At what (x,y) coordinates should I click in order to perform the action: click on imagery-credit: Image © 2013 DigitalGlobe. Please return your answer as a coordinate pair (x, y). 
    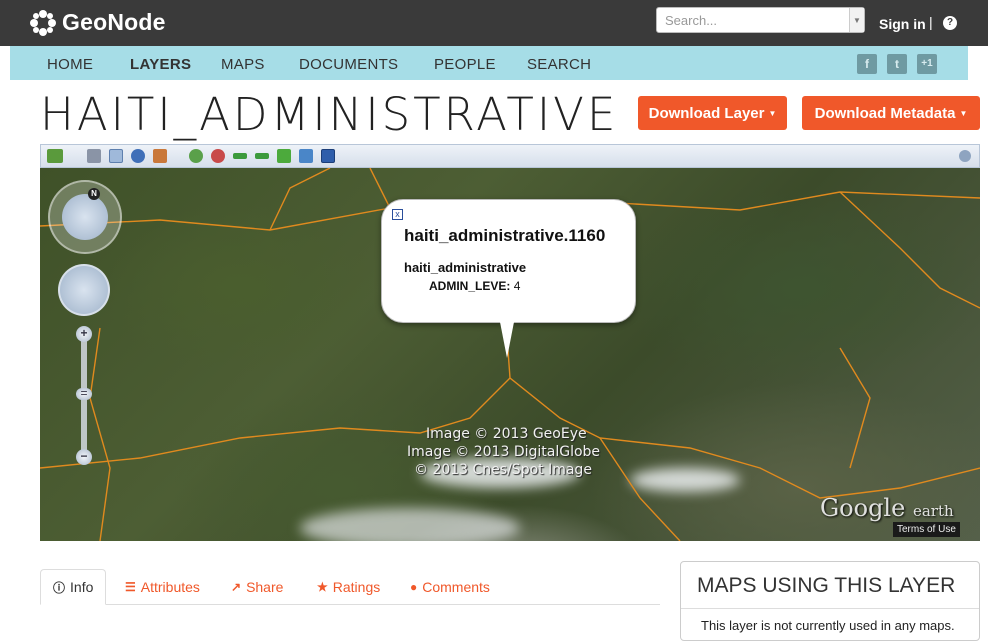
    Looking at the image, I should click on (504, 452).